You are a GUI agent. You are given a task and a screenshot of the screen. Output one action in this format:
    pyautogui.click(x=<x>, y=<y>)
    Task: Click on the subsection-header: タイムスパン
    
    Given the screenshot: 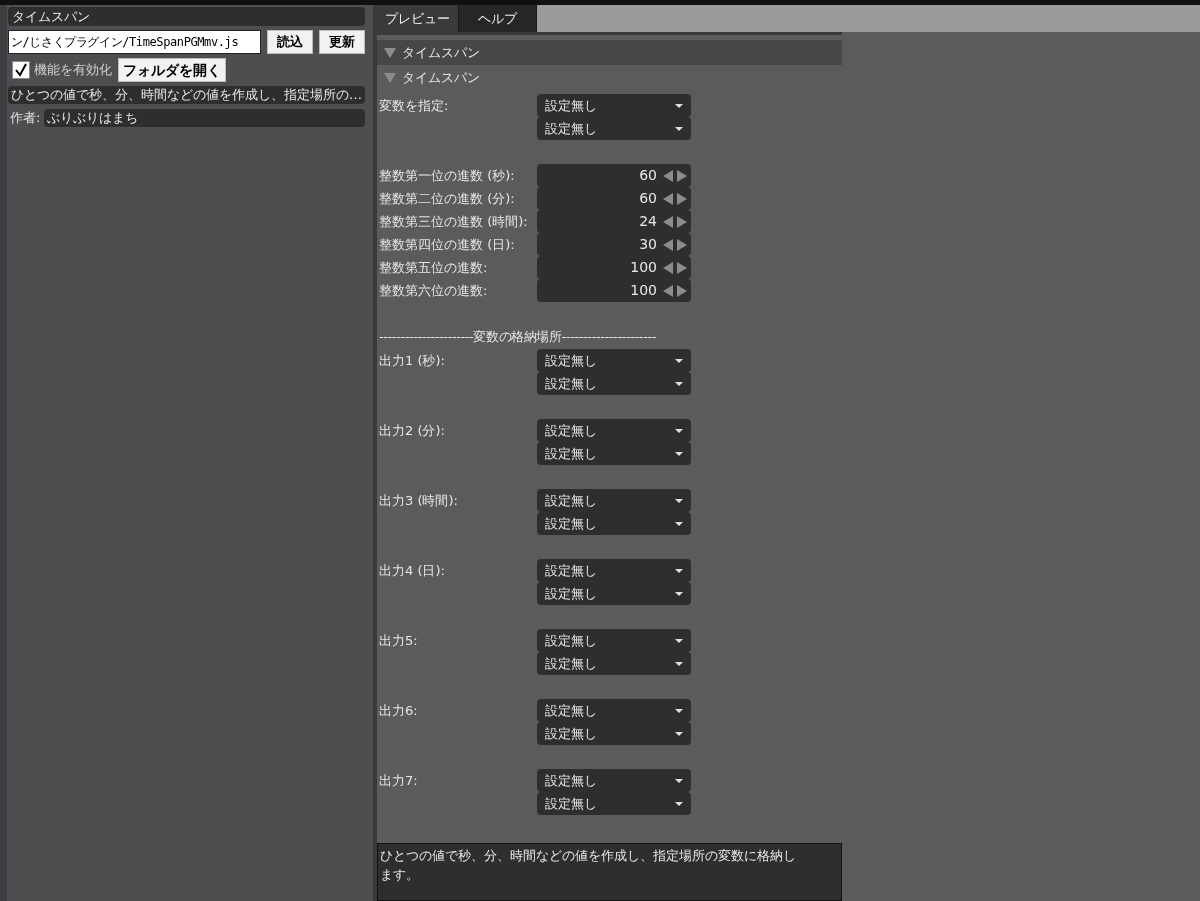 What is the action you would take?
    pyautogui.click(x=609, y=77)
    